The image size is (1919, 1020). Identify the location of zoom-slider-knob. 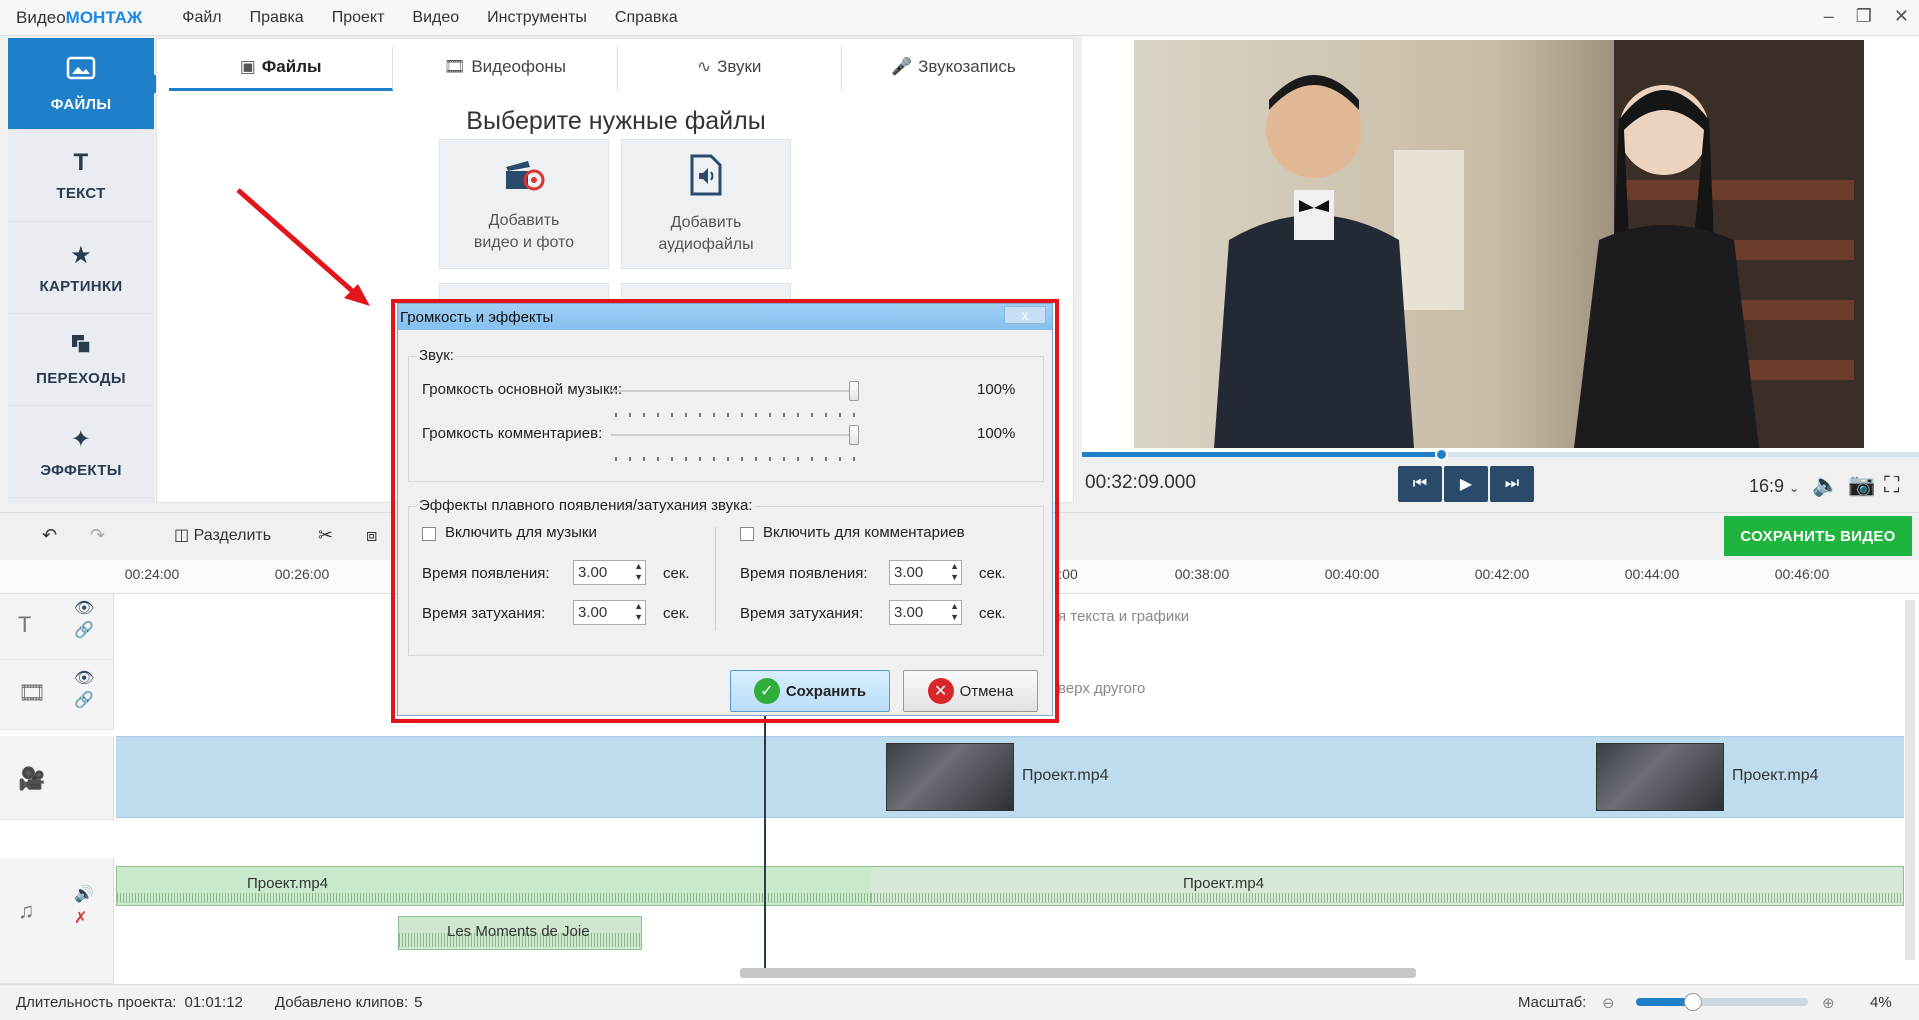
(1692, 1002).